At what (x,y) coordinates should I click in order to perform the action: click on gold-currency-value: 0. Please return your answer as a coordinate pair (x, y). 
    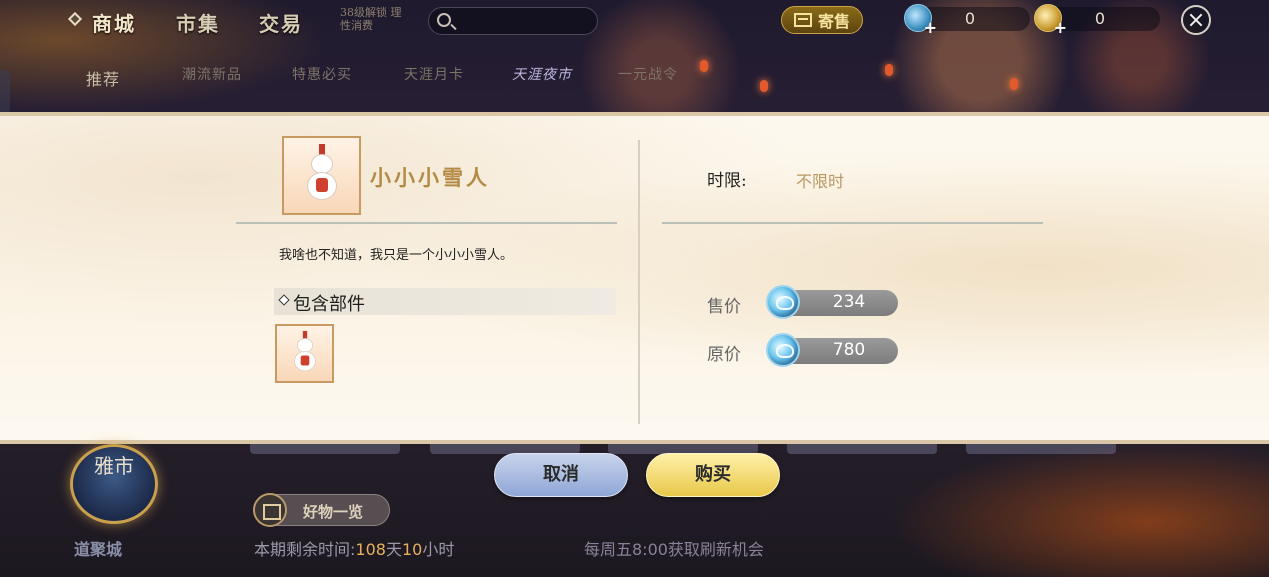
    Looking at the image, I should click on (1100, 18).